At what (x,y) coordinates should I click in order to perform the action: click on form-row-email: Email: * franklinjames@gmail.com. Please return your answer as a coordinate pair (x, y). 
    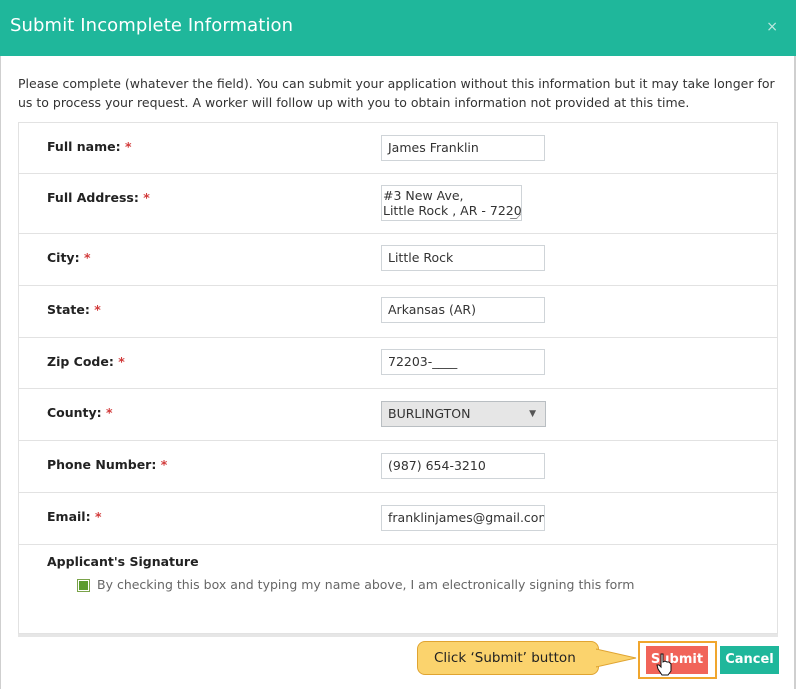
    Looking at the image, I should click on (398, 518).